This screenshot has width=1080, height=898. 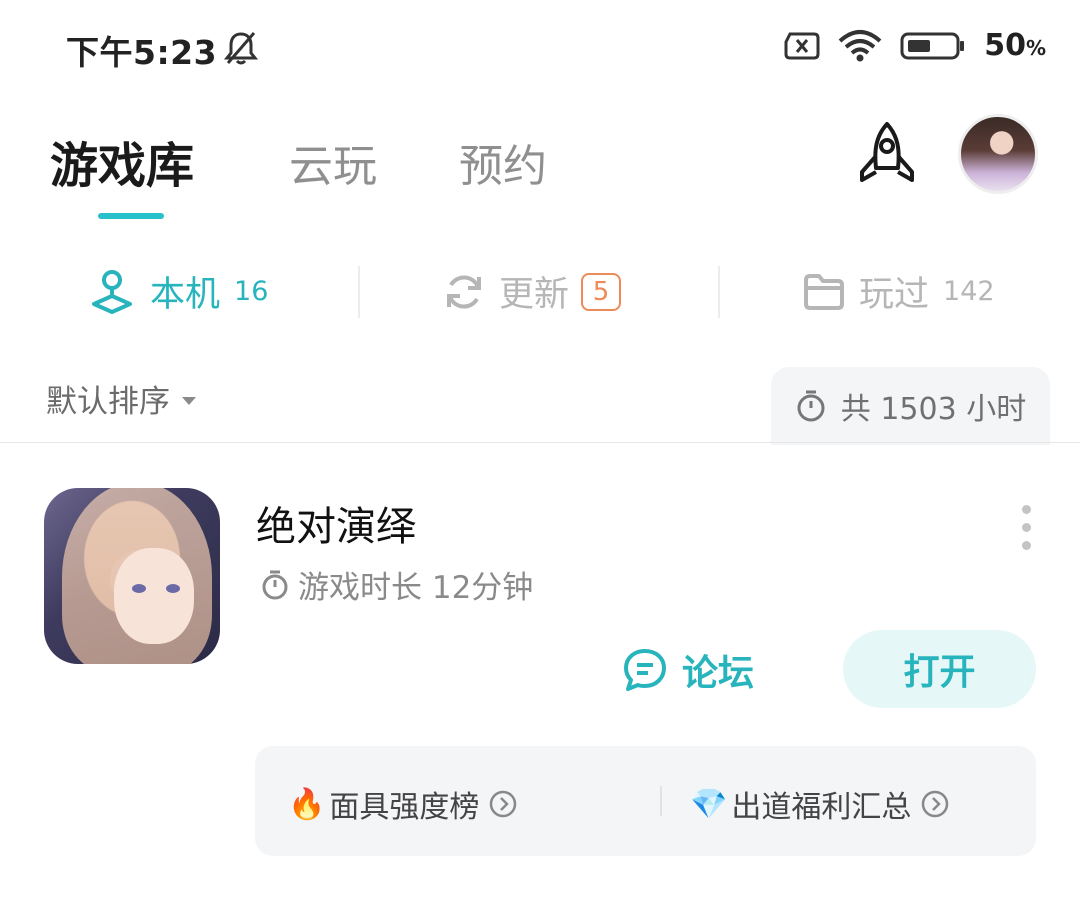 I want to click on updates-count-badge: 5, so click(x=601, y=291).